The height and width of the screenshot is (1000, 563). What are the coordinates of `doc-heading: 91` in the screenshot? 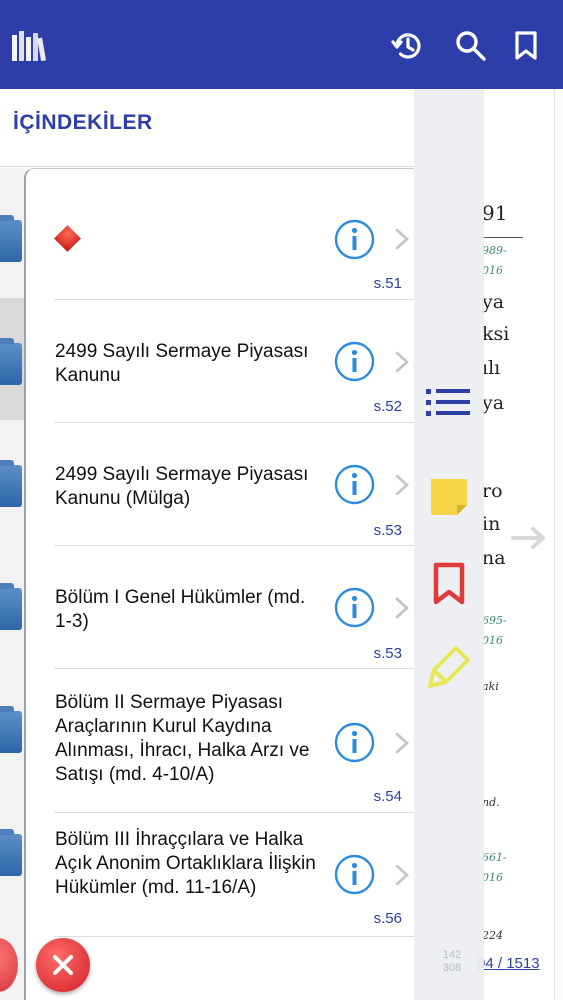 It's located at (495, 213).